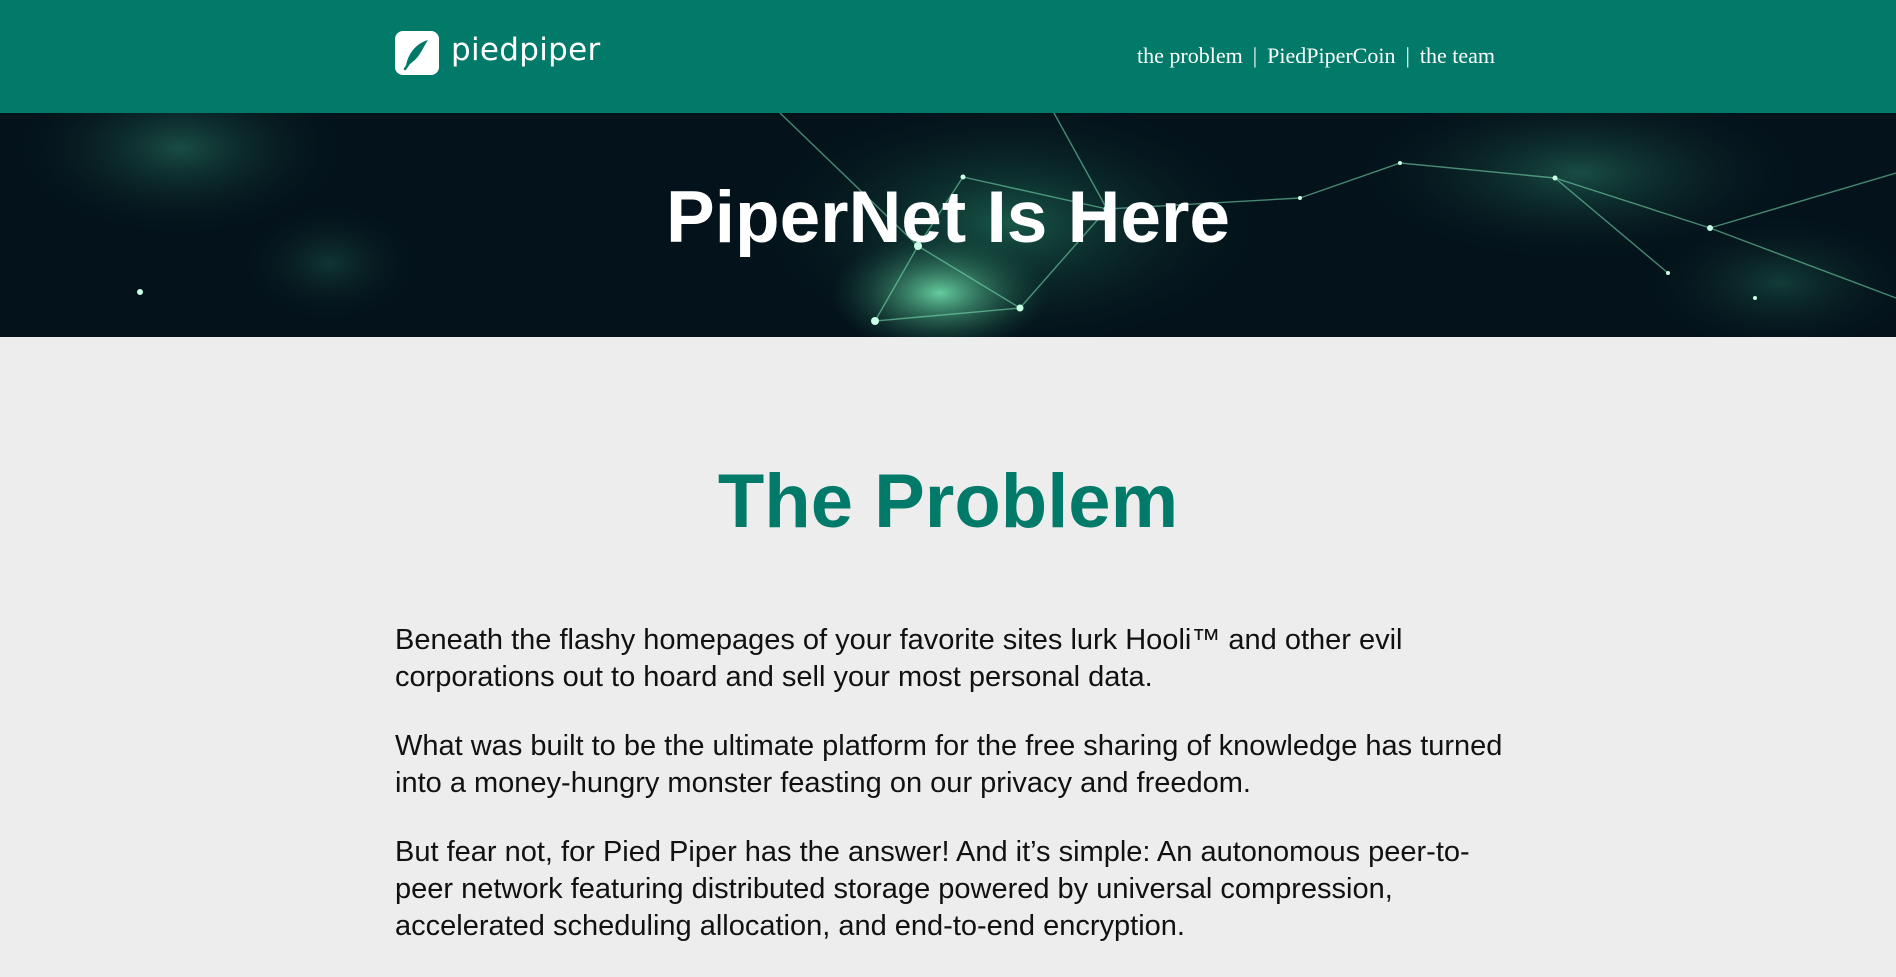  I want to click on section-title-the-problem: The Problem, so click(948, 501).